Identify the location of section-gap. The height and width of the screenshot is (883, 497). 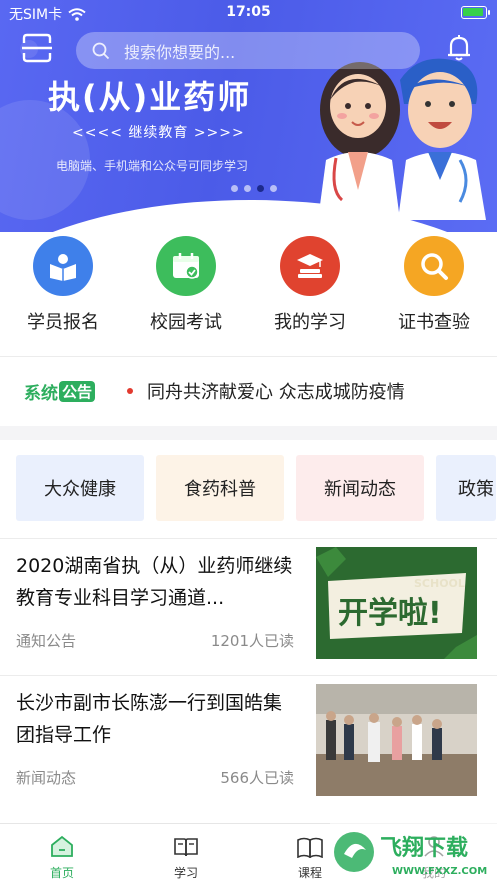
(248, 433).